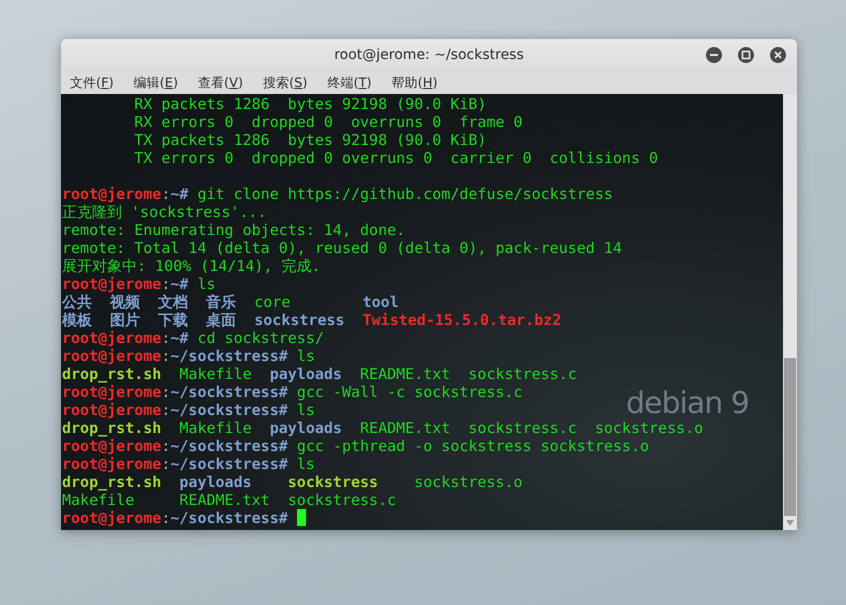 Image resolution: width=846 pixels, height=605 pixels. Describe the element at coordinates (380, 302) in the screenshot. I see `directory-name: tool` at that location.